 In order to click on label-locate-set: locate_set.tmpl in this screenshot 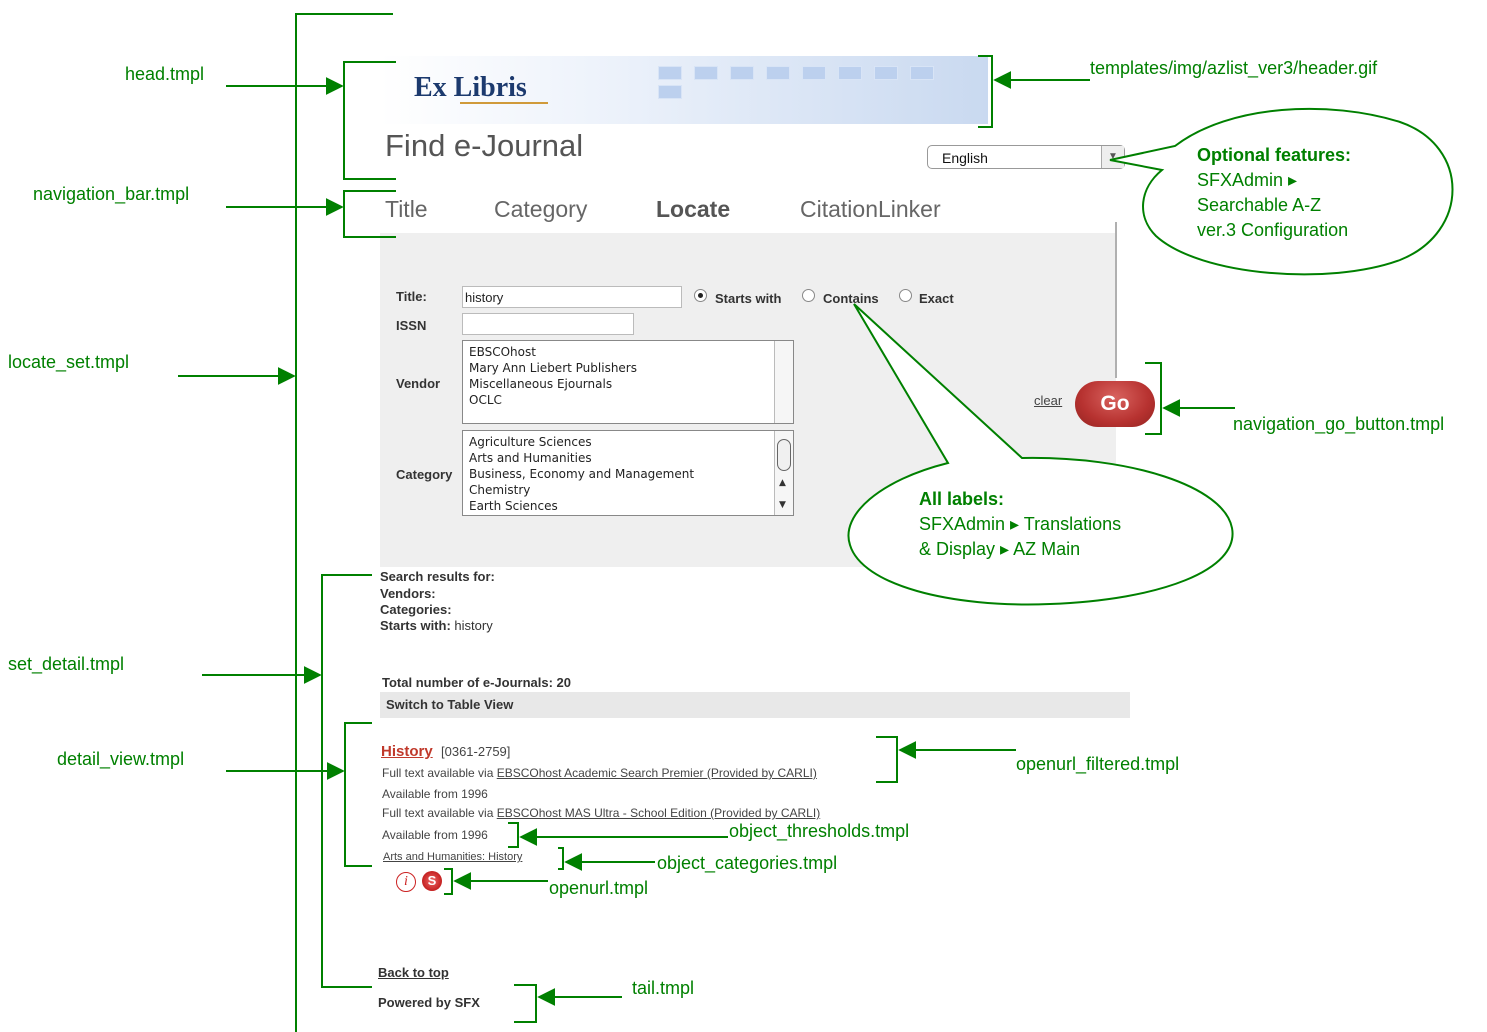, I will do `click(69, 362)`.